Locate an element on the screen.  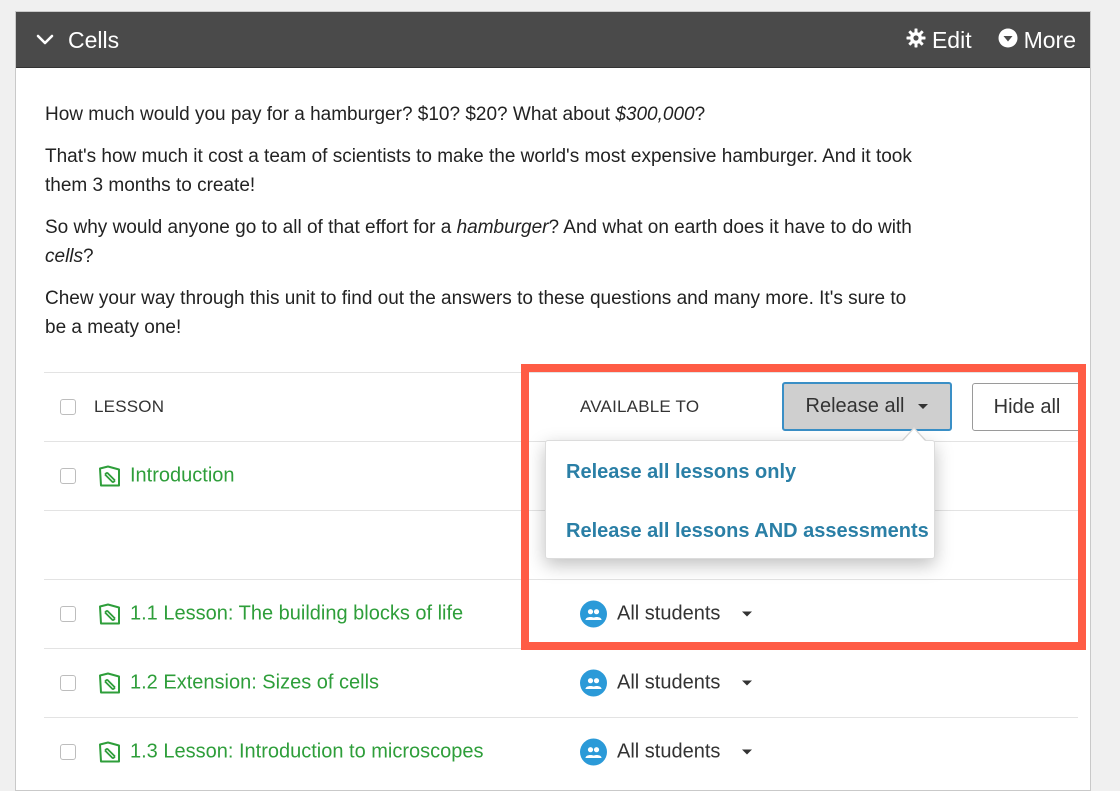
release-all-label: Release all is located at coordinates (855, 406).